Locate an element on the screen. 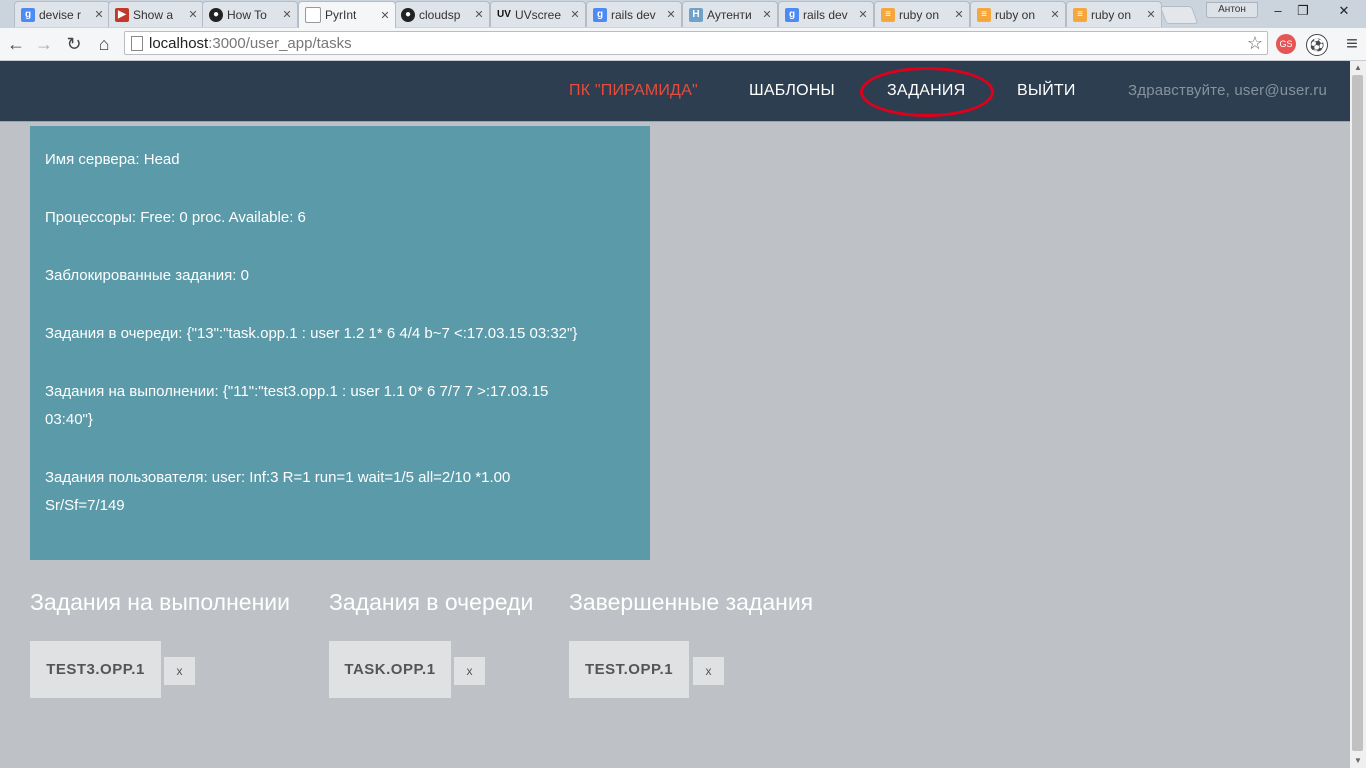  running-task-button: TEST3.OPP.1 is located at coordinates (95, 669).